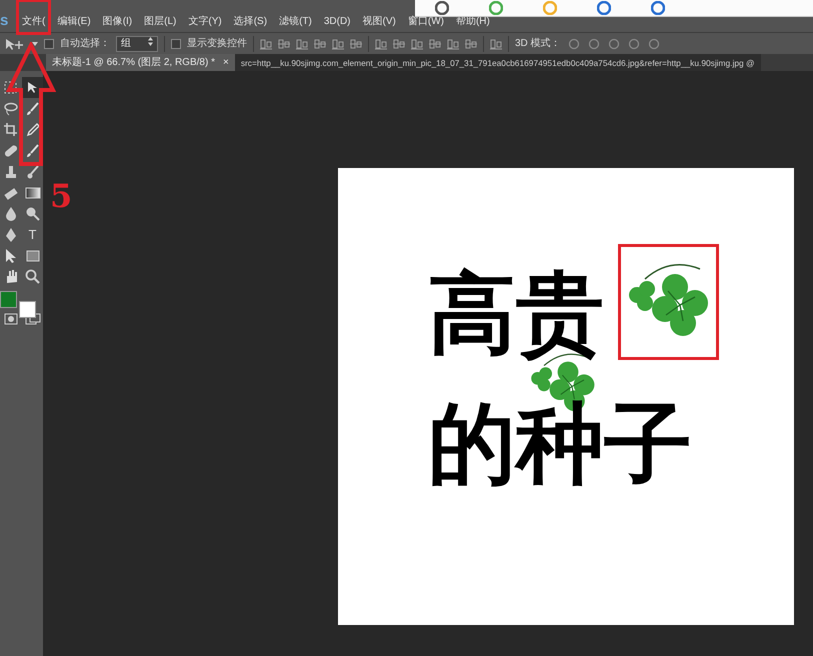  I want to click on group-dropdown: 组, so click(137, 44).